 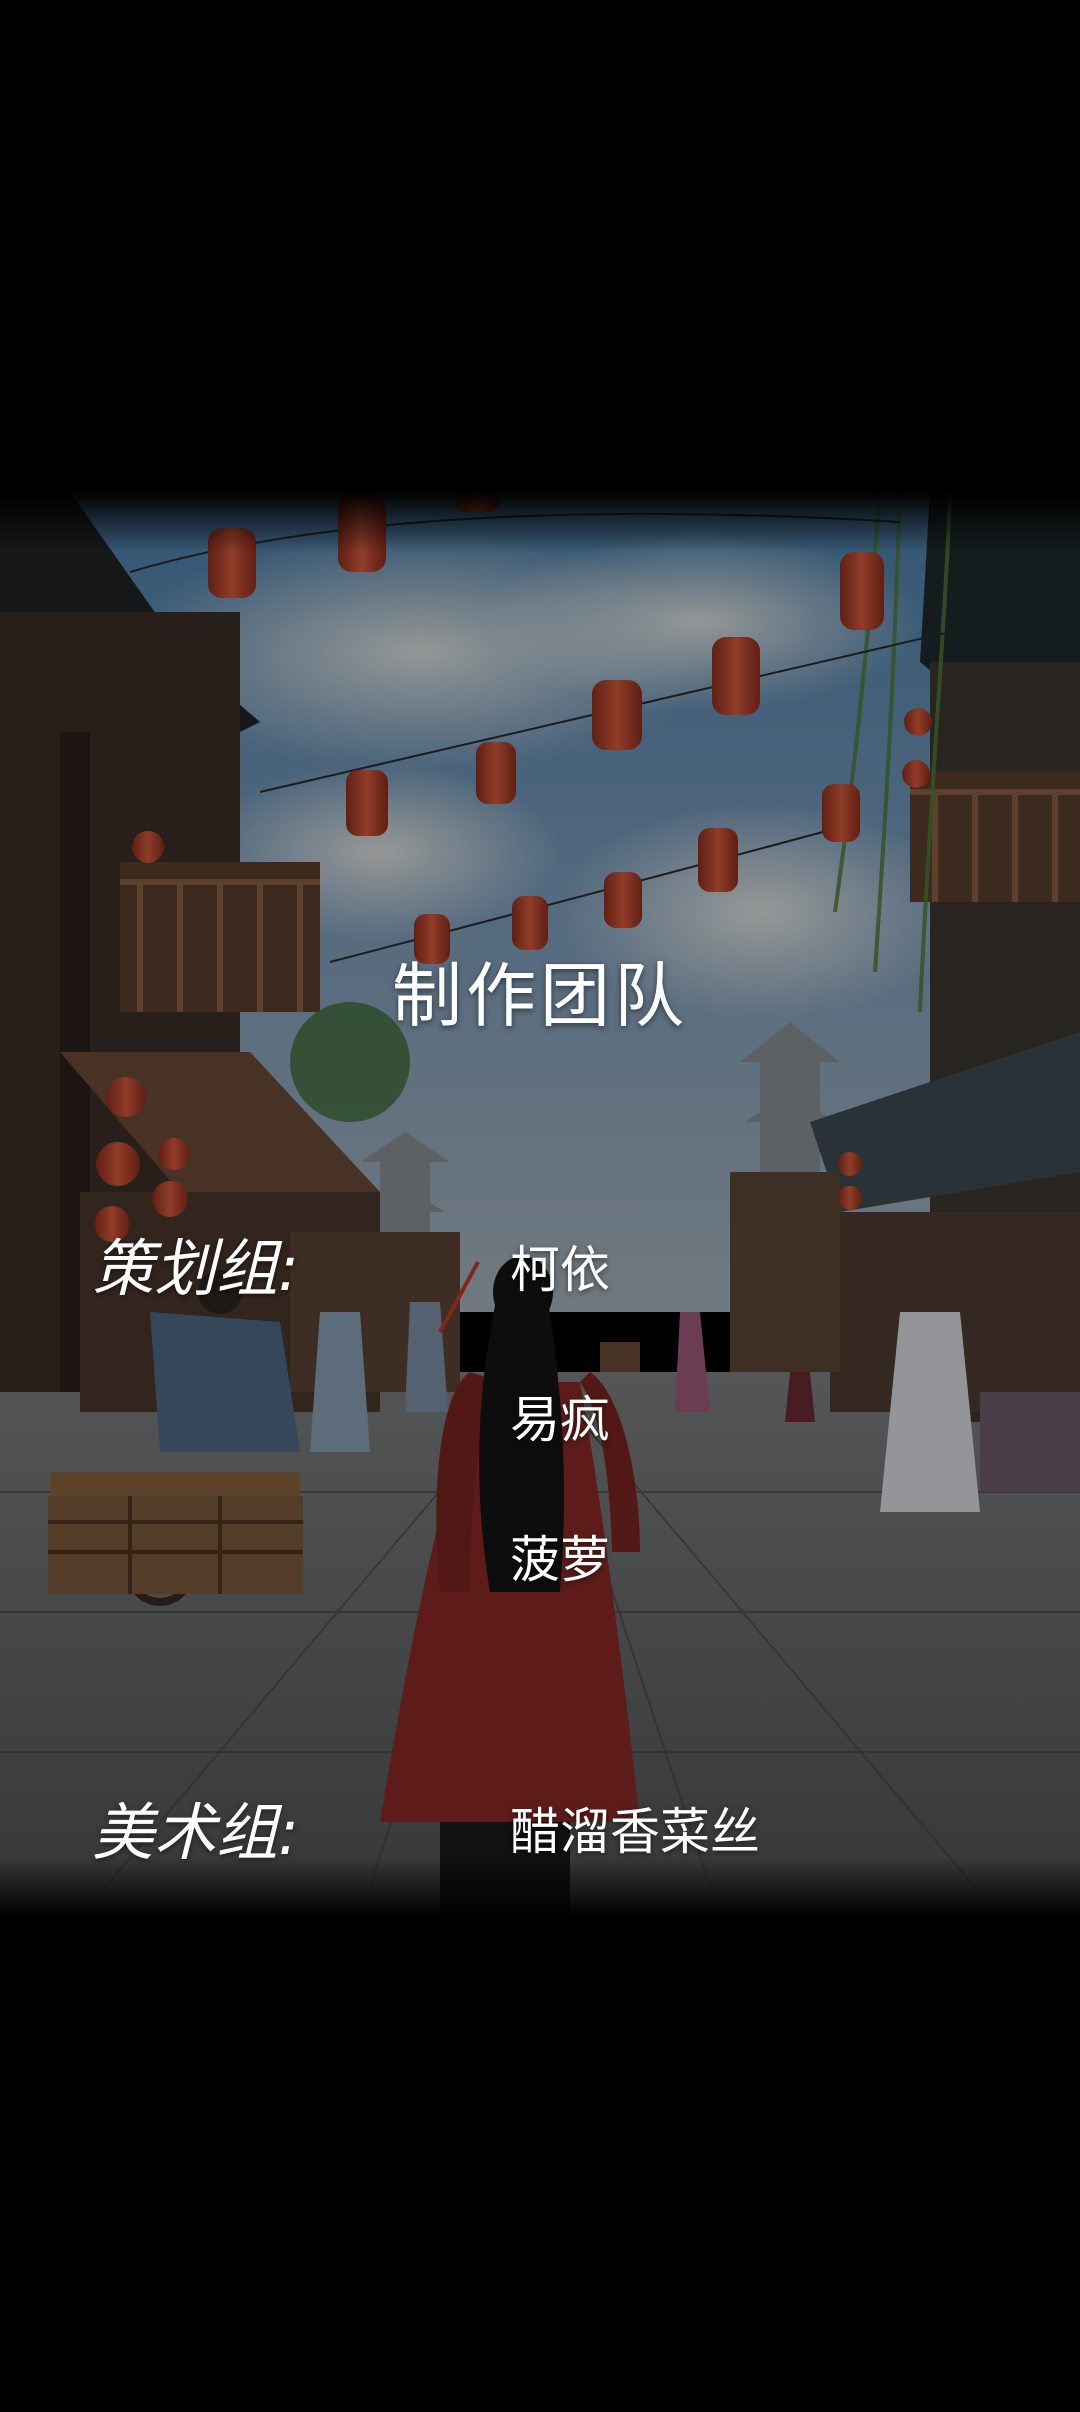 I want to click on art-member-1: 醋溜香菜丝, so click(x=635, y=1832).